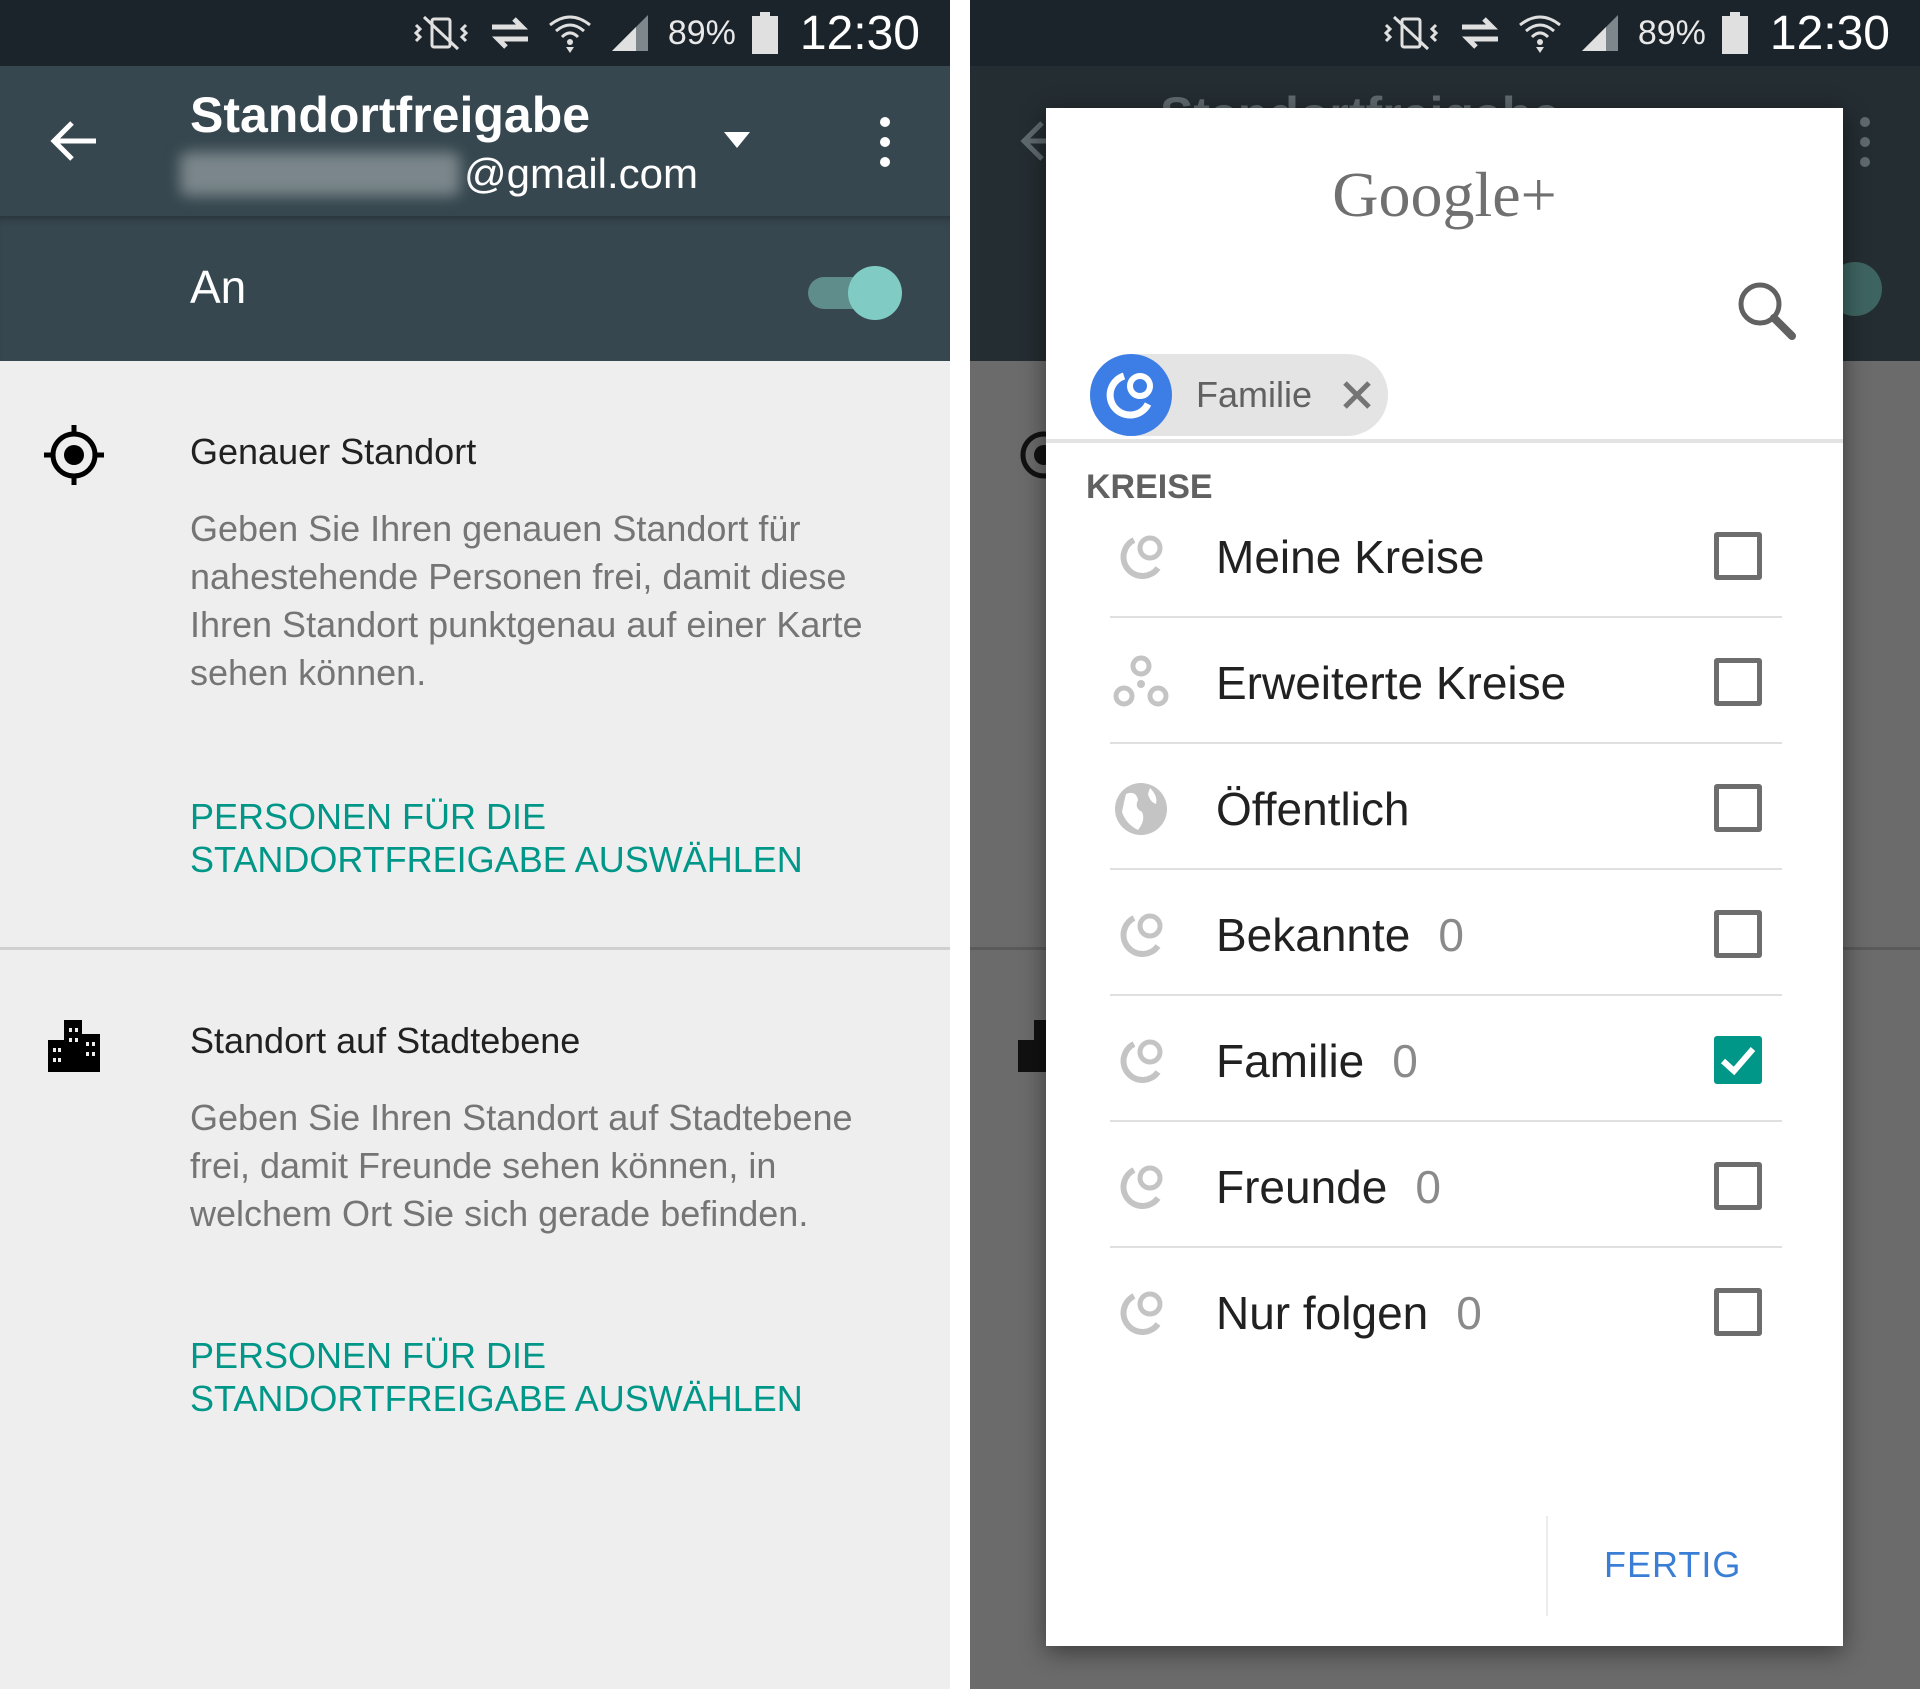 This screenshot has width=1920, height=1689. I want to click on circle-label: Öffentlich, so click(1326, 809).